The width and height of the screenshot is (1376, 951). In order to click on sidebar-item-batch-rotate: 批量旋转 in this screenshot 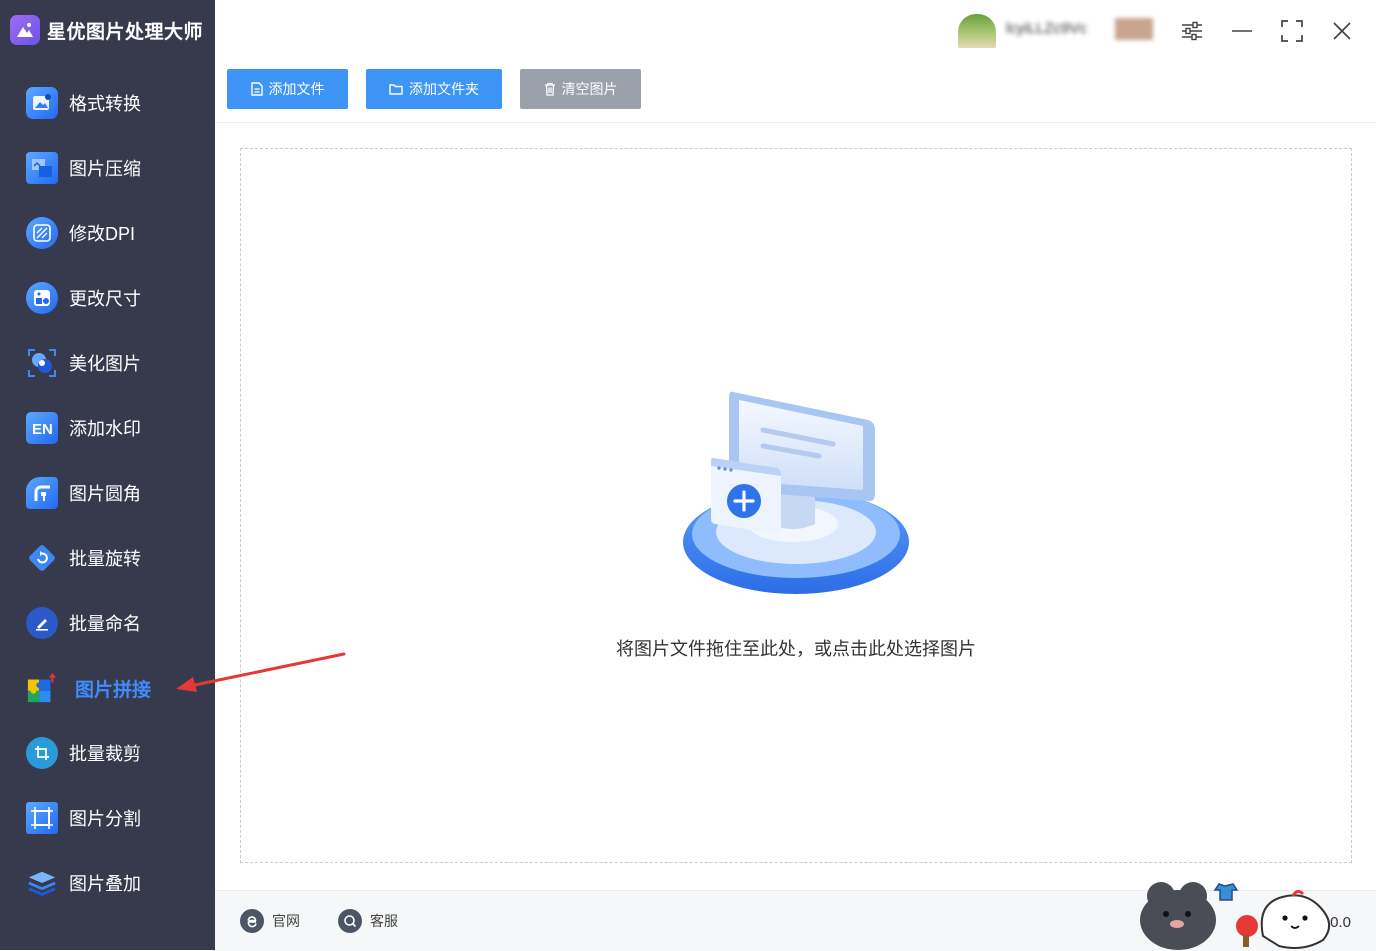, I will do `click(107, 558)`.